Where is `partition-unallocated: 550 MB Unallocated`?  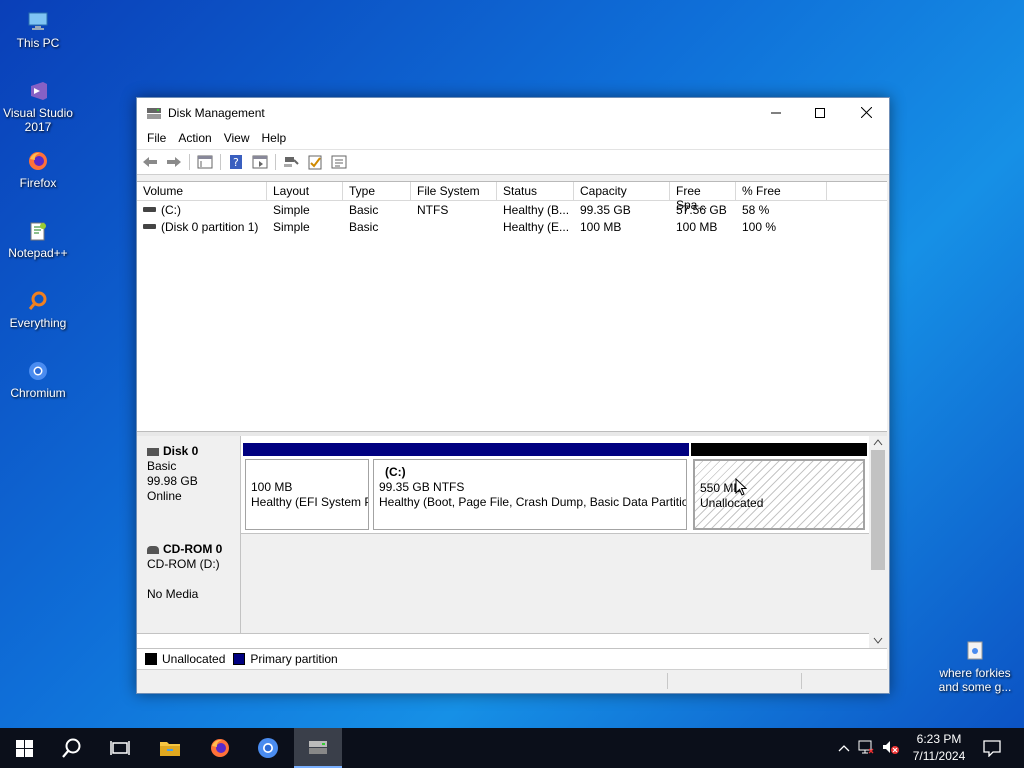
partition-unallocated: 550 MB Unallocated is located at coordinates (779, 486).